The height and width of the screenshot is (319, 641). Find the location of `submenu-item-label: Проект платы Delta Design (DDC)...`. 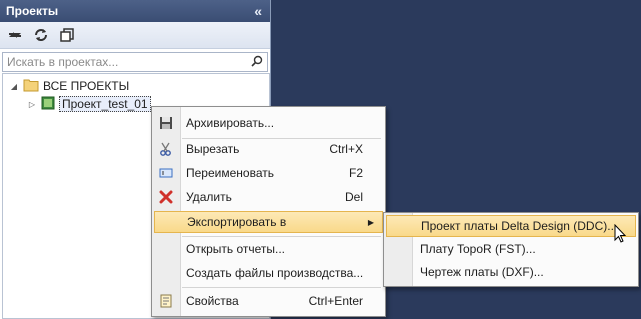

submenu-item-label: Проект платы Delta Design (DDC)... is located at coordinates (519, 226).